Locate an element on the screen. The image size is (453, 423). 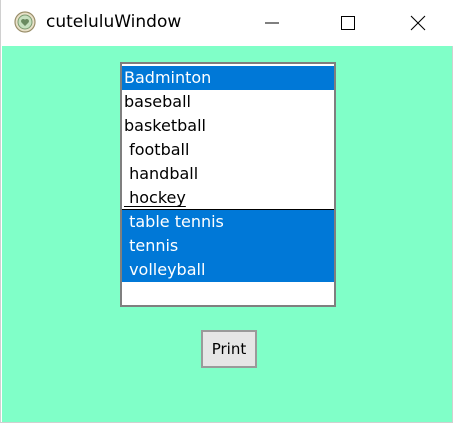
minimize-icon is located at coordinates (272, 23).